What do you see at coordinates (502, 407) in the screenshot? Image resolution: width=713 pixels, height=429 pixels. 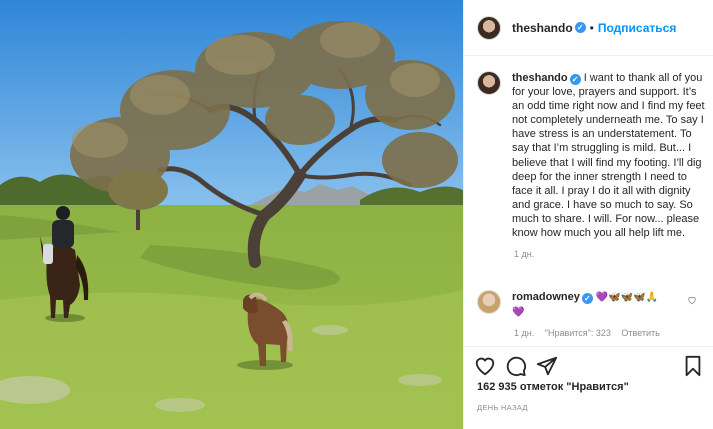 I see `post-date: ДЕНЬ НАЗАД` at bounding box center [502, 407].